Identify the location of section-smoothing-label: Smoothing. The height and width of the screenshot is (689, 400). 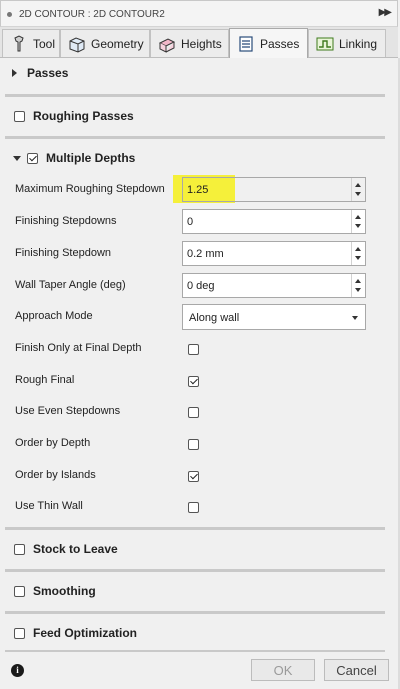
(64, 591).